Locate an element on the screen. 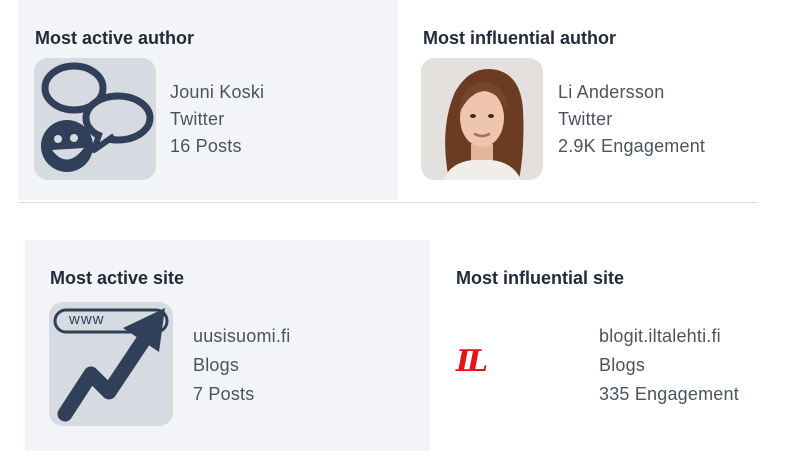 This screenshot has width=790, height=451. author-name: Jouni Koski is located at coordinates (217, 92).